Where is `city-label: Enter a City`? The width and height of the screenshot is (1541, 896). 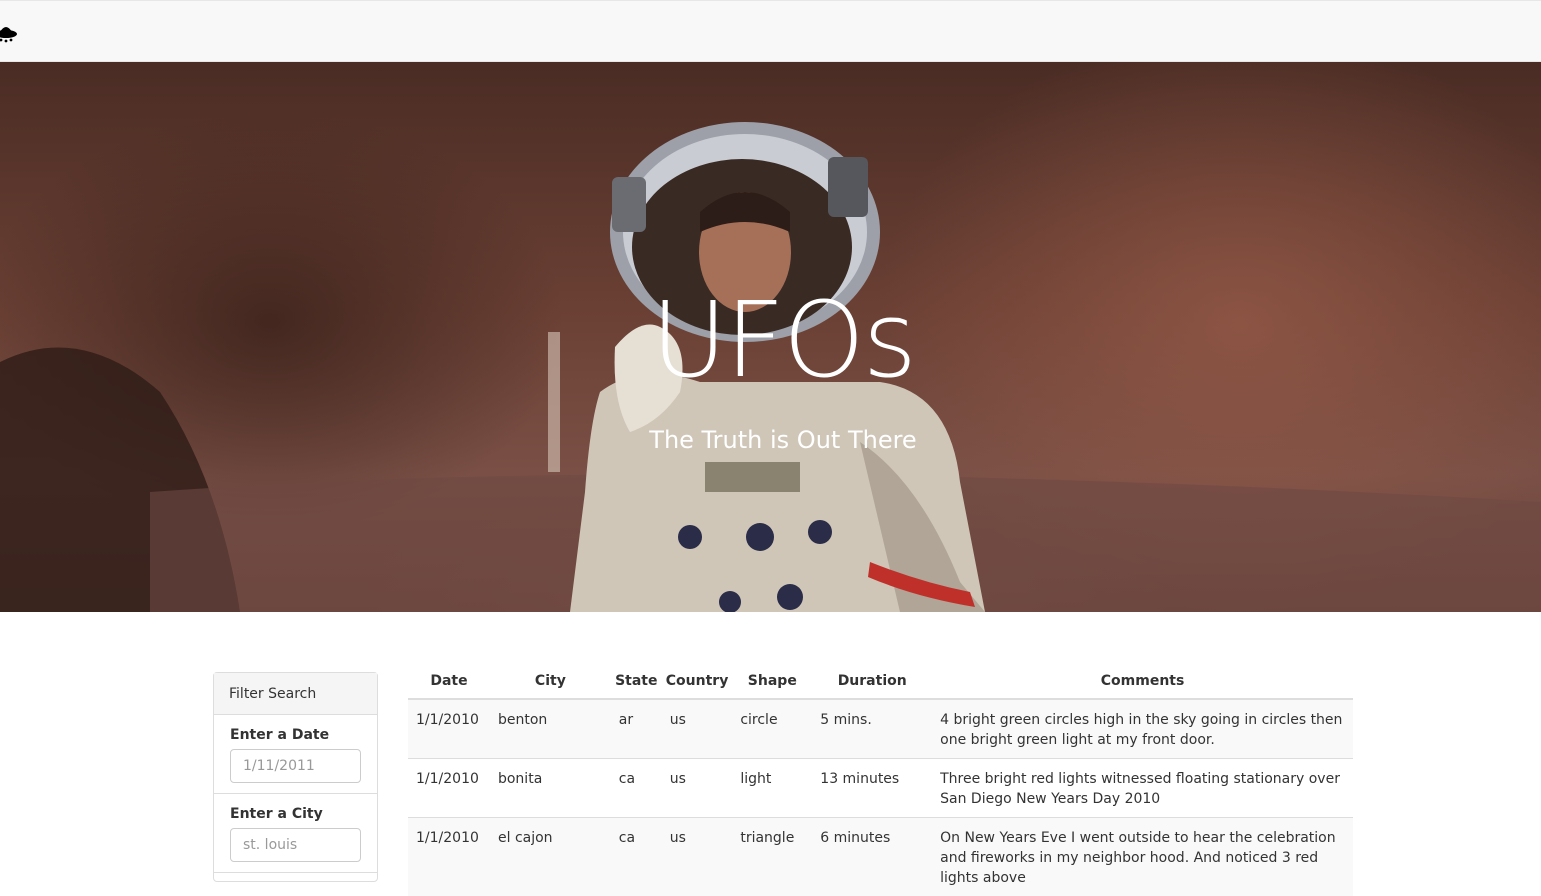
city-label: Enter a City is located at coordinates (295, 814).